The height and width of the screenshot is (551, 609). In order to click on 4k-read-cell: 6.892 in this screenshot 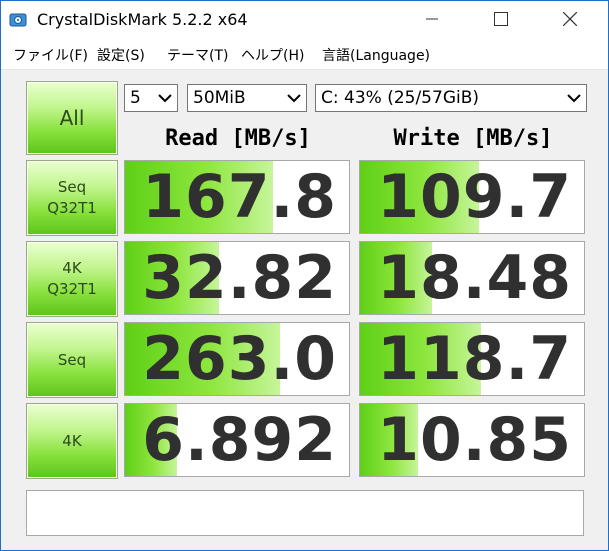, I will do `click(237, 440)`.